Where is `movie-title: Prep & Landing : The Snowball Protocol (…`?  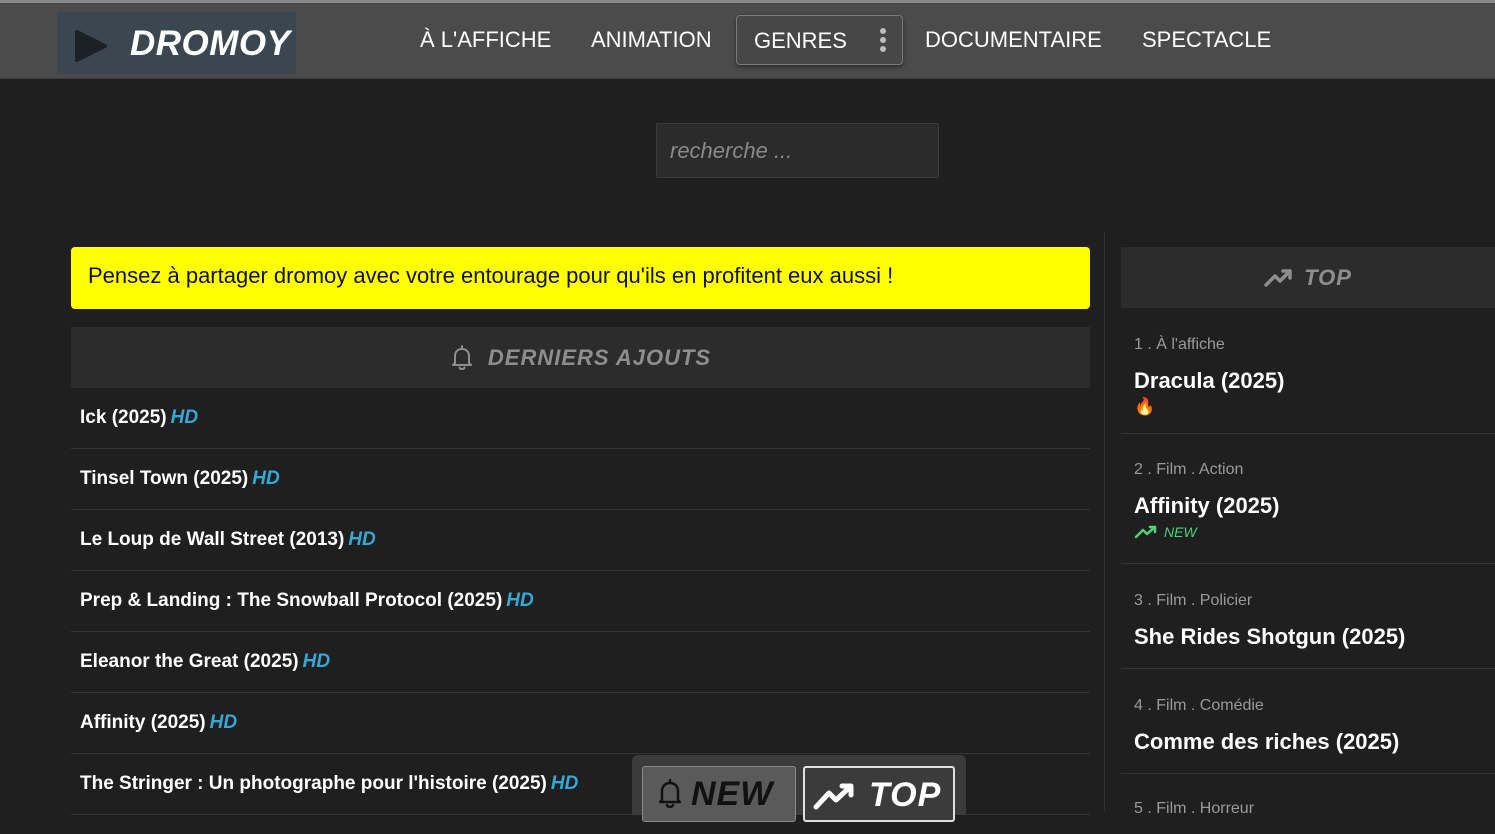
movie-title: Prep & Landing : The Snowball Protocol (… is located at coordinates (291, 600).